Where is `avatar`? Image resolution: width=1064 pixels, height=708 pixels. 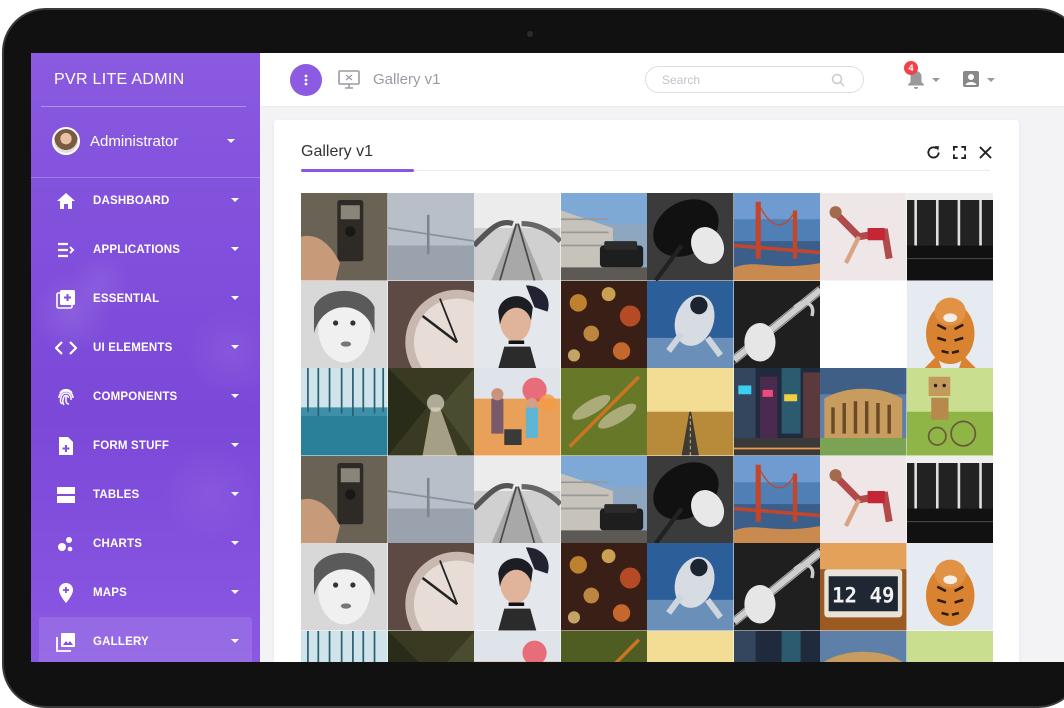
avatar is located at coordinates (66, 141).